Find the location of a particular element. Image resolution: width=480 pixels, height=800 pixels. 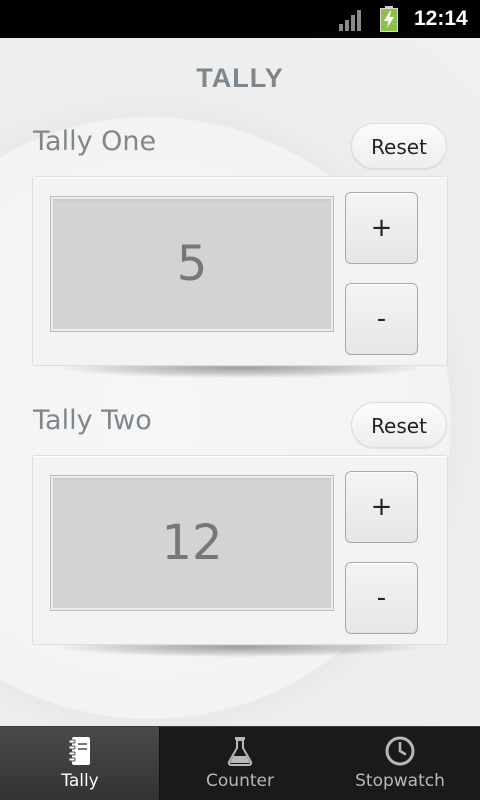

bottom-navigation: Tally Counter Stopwatch is located at coordinates (240, 763).